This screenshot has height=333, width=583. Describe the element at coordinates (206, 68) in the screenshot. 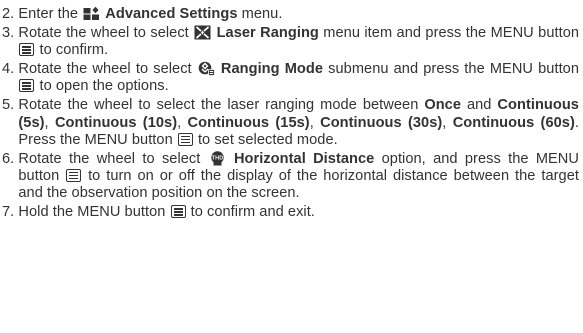

I see `ranging-mode-icon` at that location.